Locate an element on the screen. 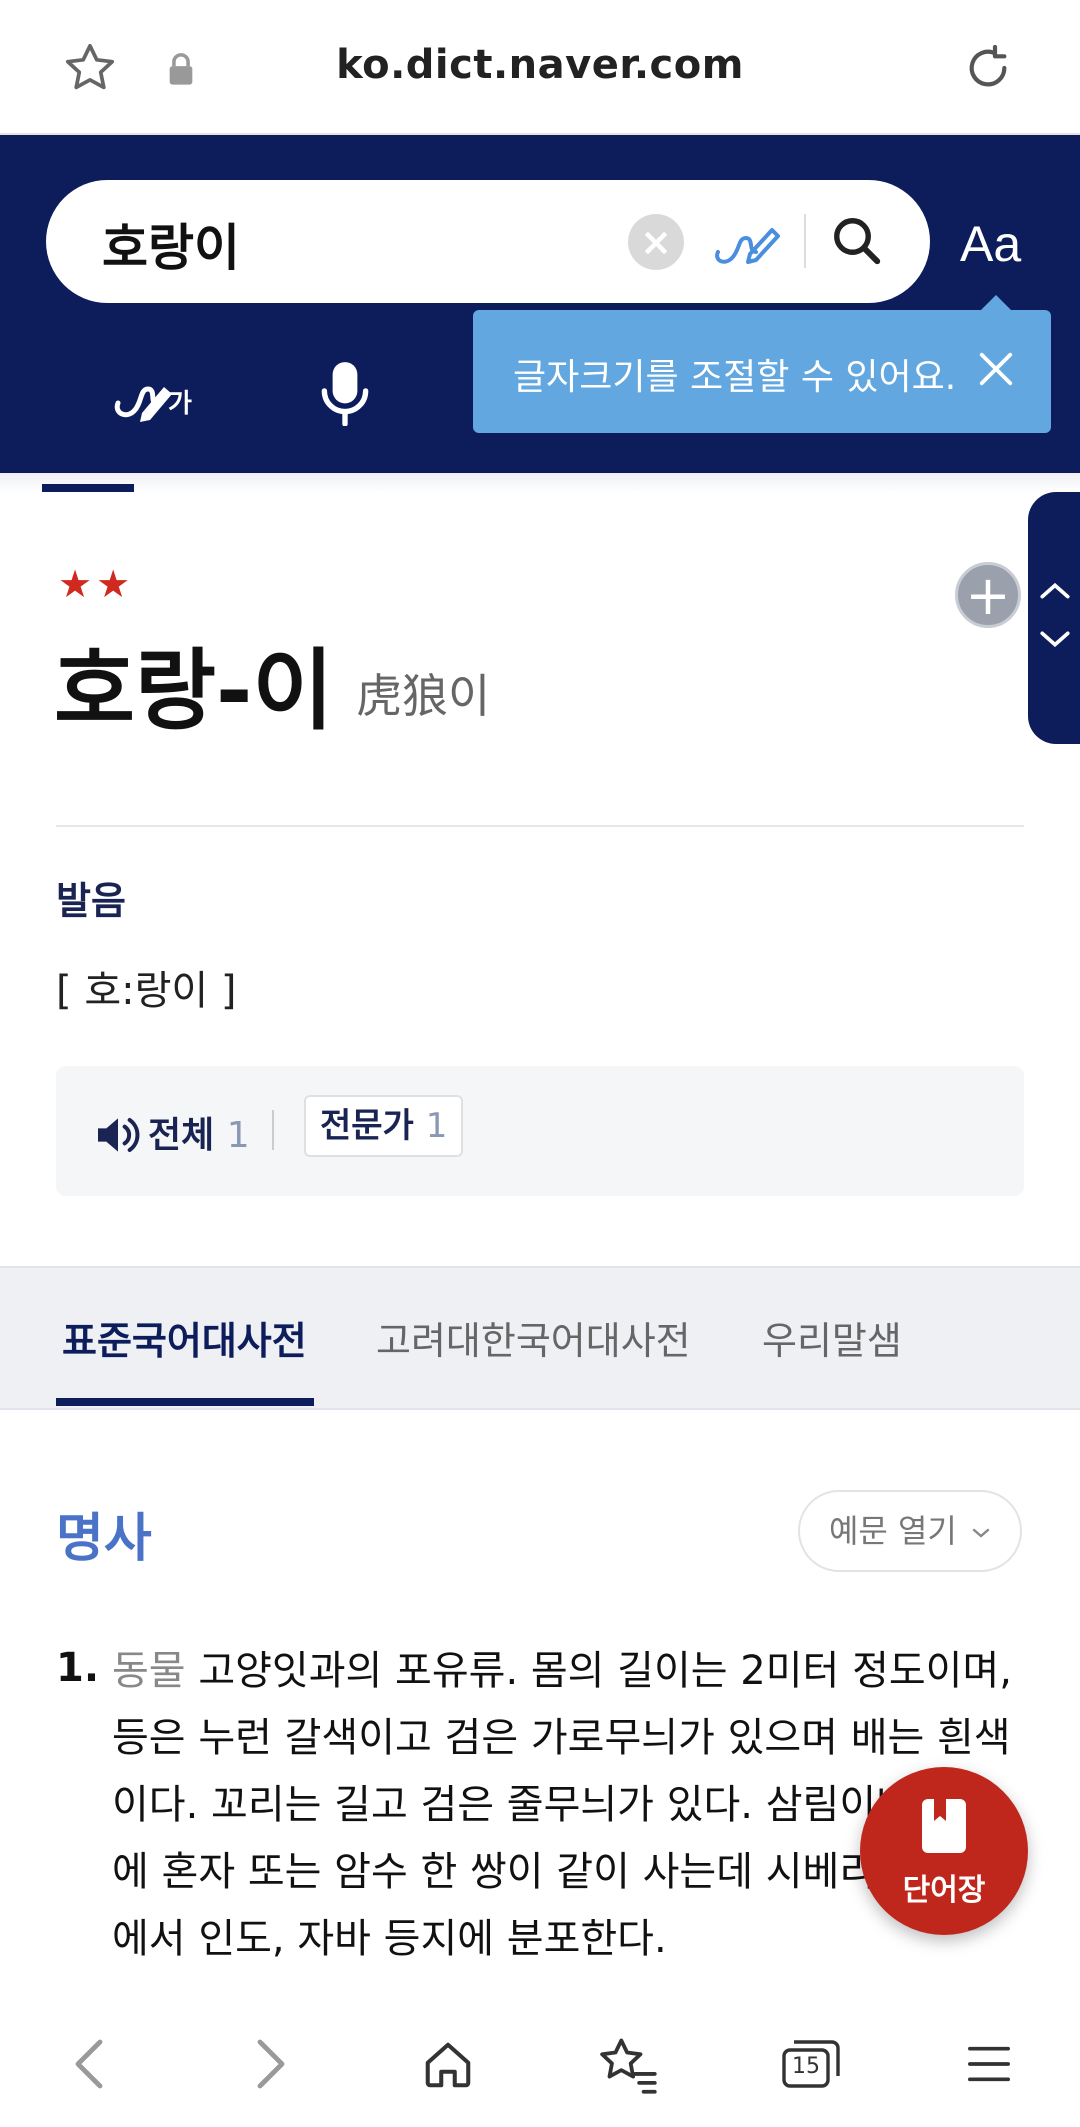 The height and width of the screenshot is (2127, 1080). browser-url-bar: ko.dict.naver.com is located at coordinates (540, 67).